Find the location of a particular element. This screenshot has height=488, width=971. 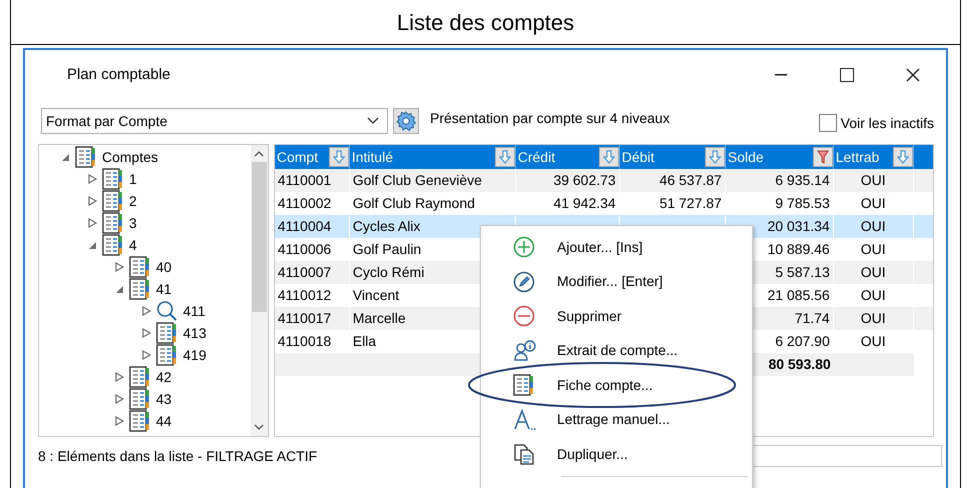

table-cell-text: 6 207.90 is located at coordinates (802, 341).